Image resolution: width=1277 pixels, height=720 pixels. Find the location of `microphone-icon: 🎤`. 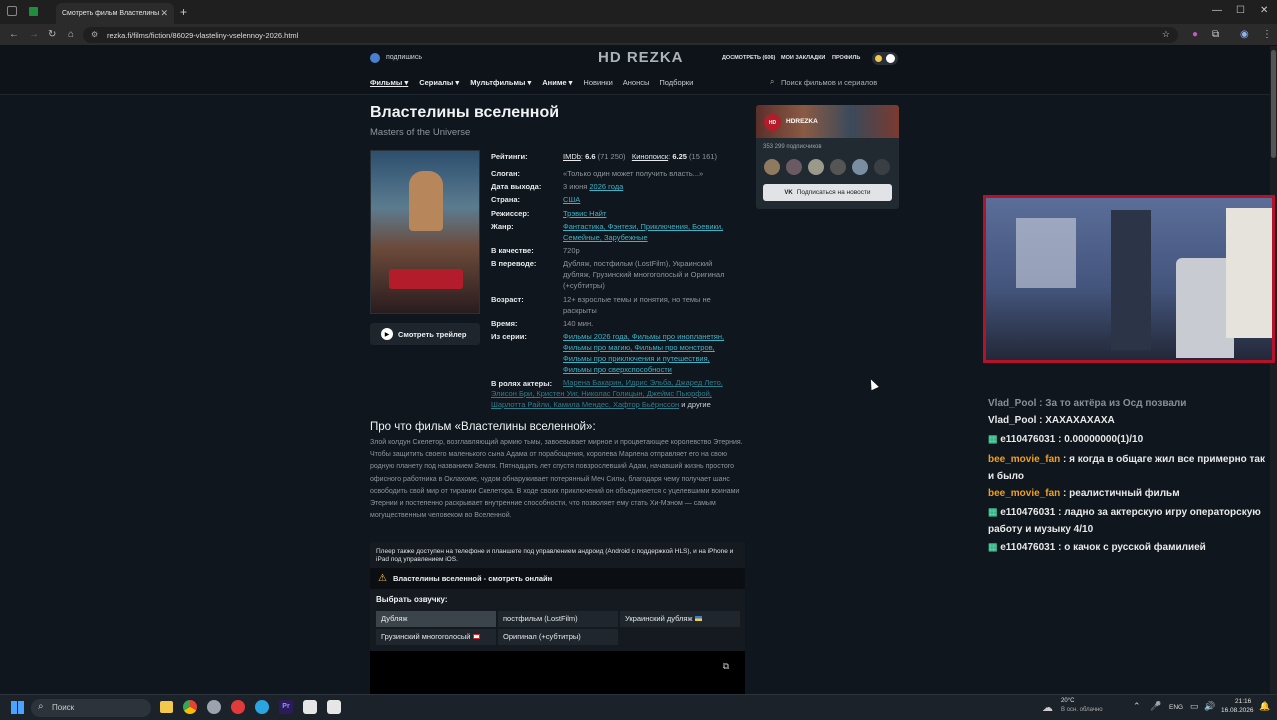

microphone-icon: 🎤 is located at coordinates (1155, 706).